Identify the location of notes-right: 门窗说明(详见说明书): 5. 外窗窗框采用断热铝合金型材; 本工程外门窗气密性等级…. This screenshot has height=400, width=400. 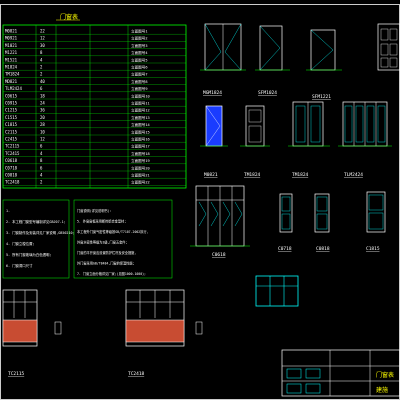
(123, 239).